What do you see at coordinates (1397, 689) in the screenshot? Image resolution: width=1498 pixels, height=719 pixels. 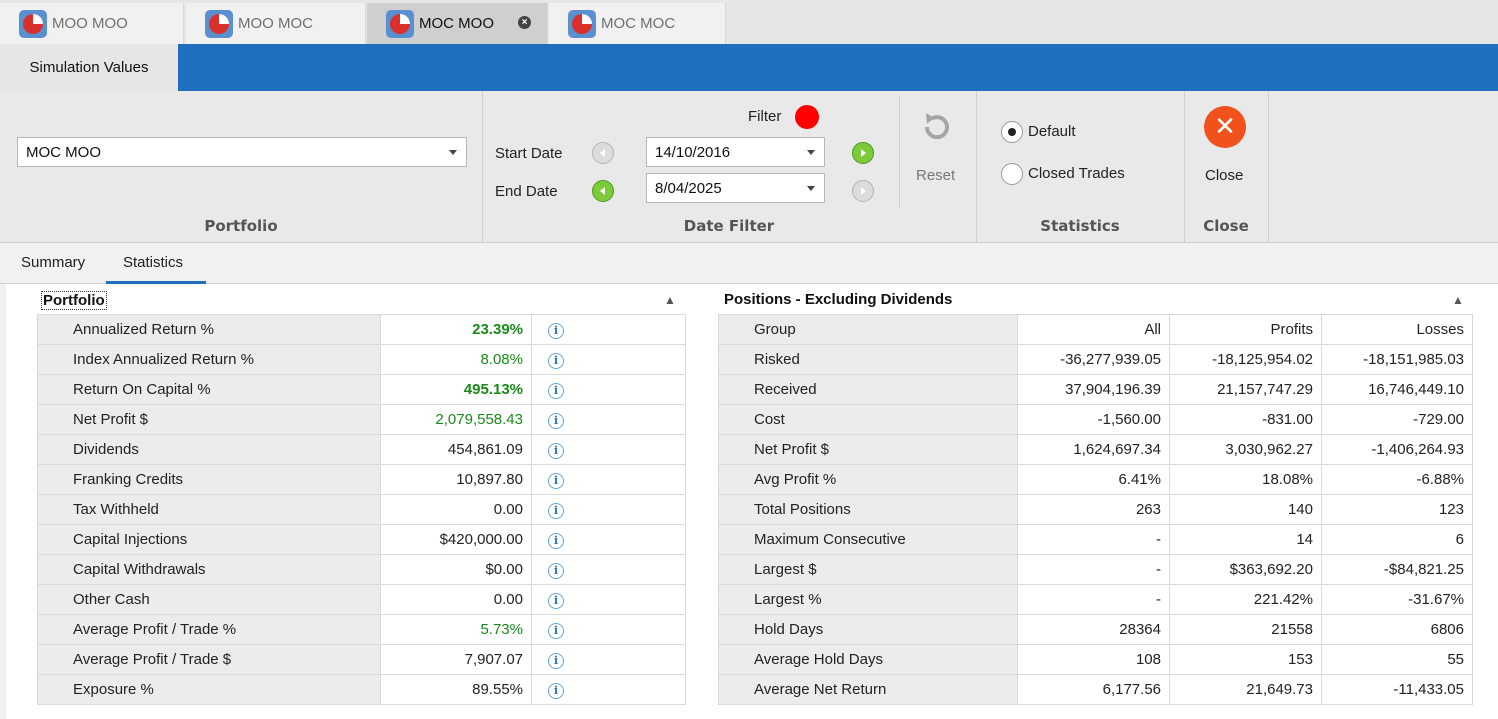 I see `cell-losses: -11,433.05` at bounding box center [1397, 689].